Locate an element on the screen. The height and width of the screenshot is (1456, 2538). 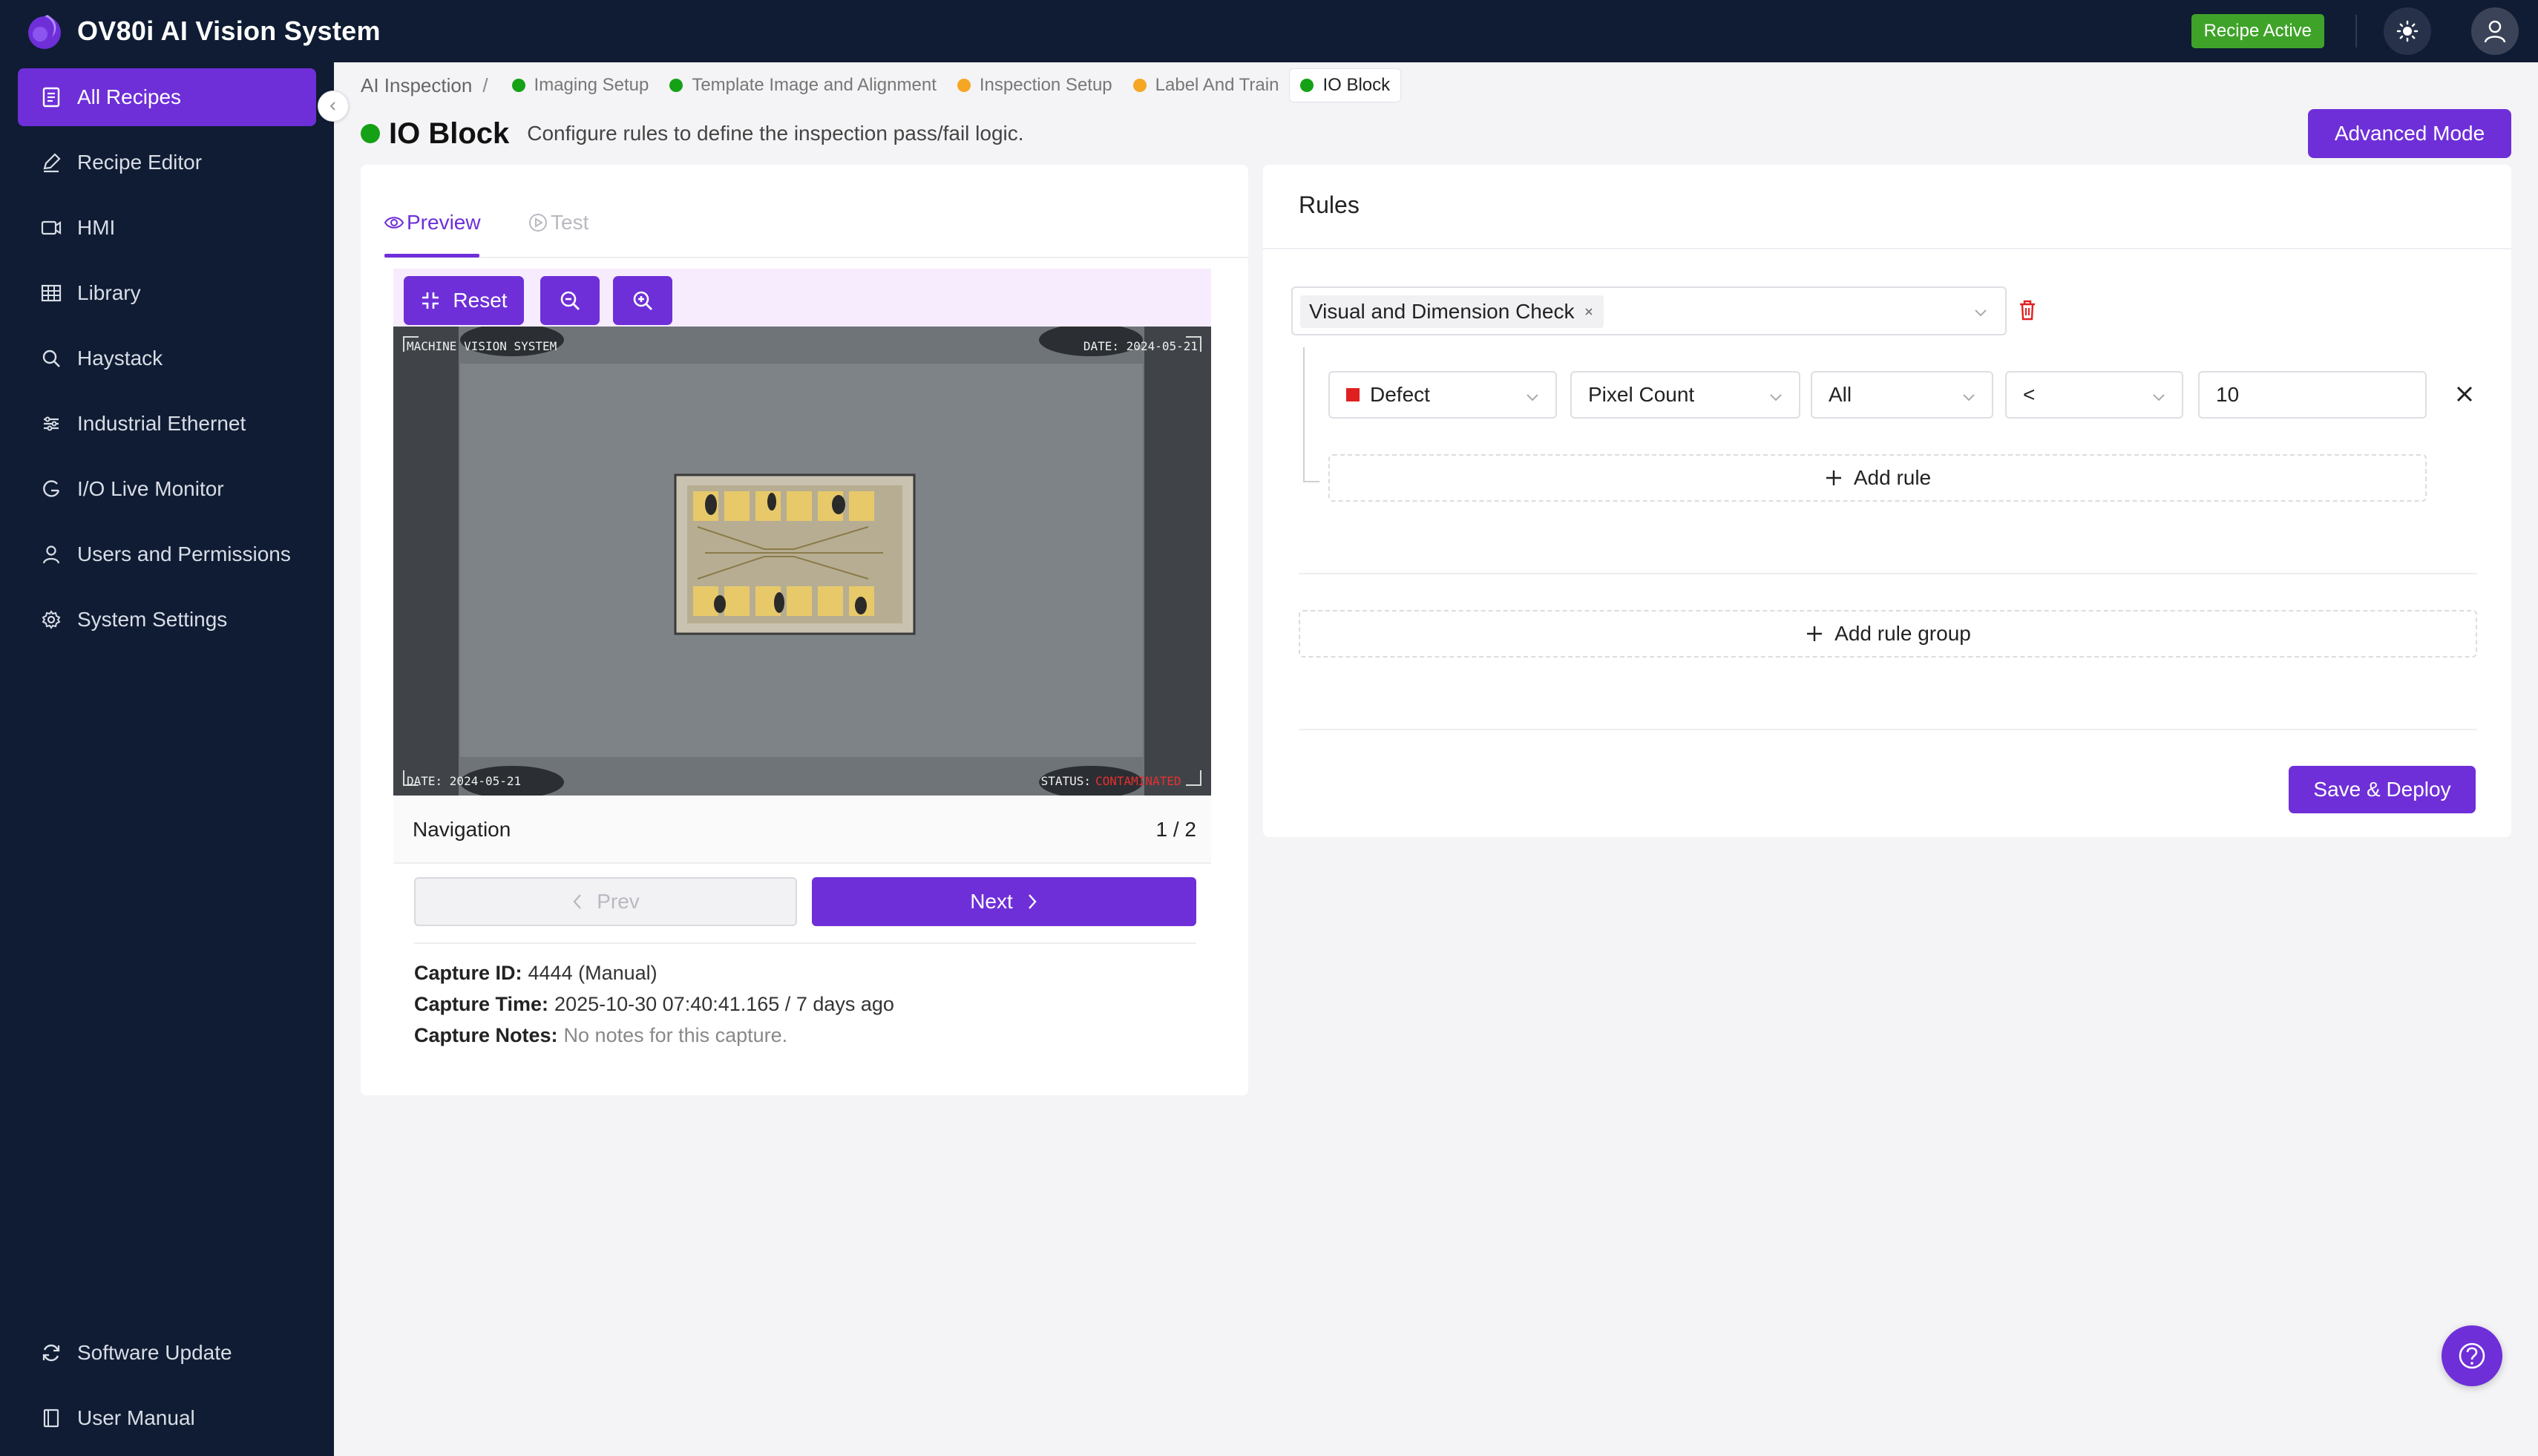
sun-icon is located at coordinates (2407, 31).